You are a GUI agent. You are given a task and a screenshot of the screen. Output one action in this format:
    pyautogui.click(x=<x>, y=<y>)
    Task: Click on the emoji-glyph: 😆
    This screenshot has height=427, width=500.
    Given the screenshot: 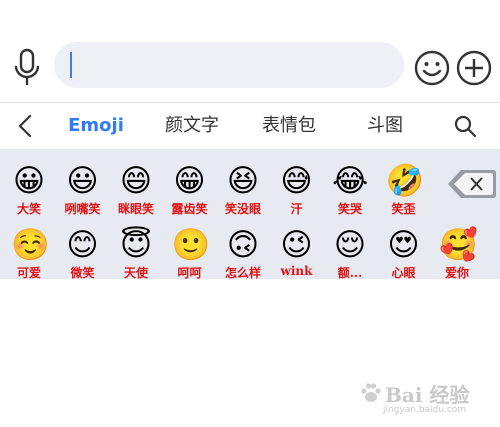 What is the action you would take?
    pyautogui.click(x=243, y=181)
    